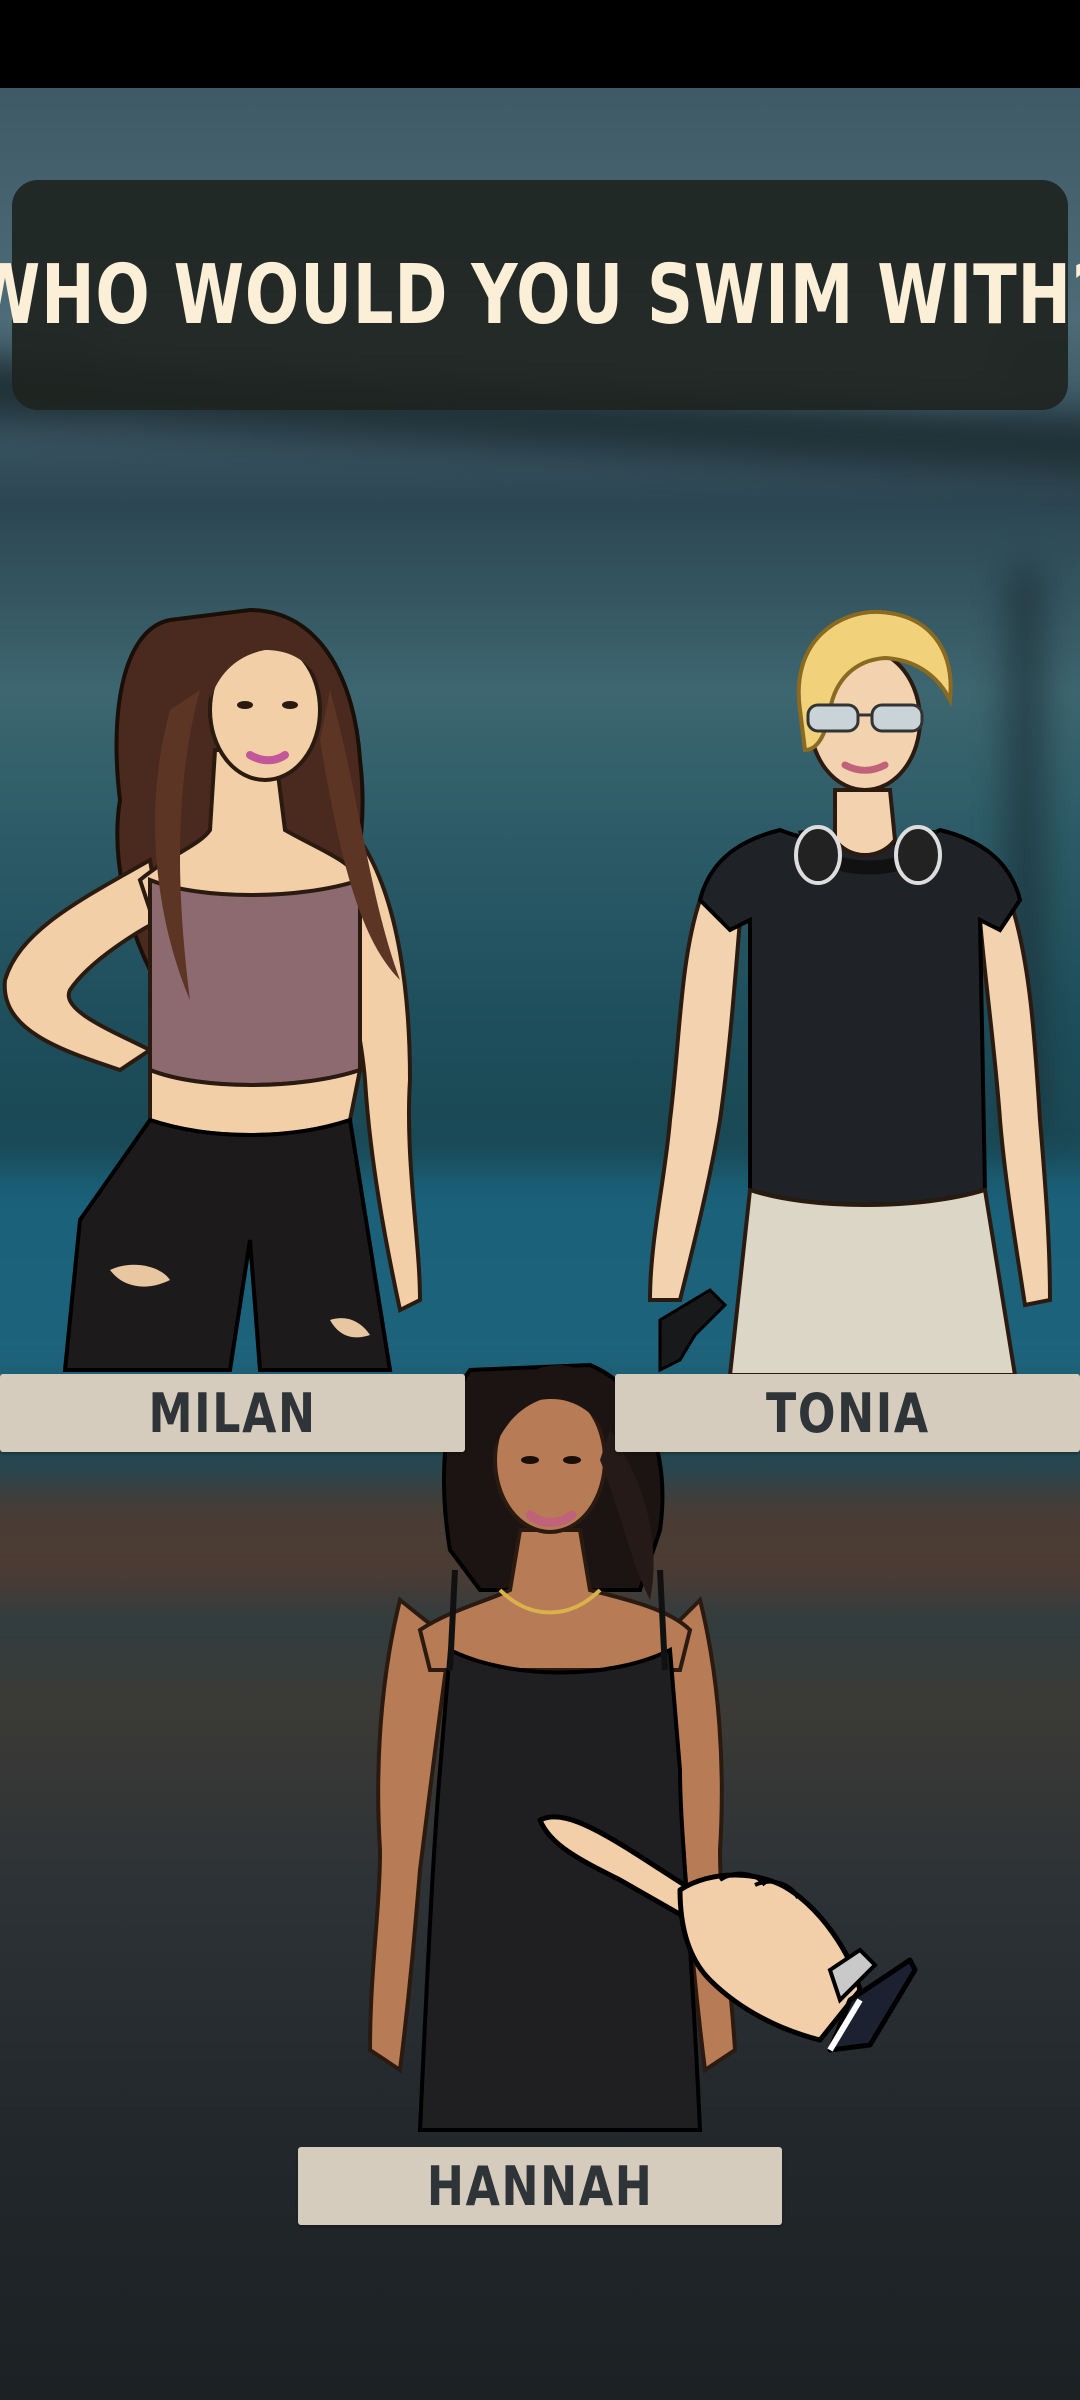  I want to click on milan-portrait, so click(212, 989).